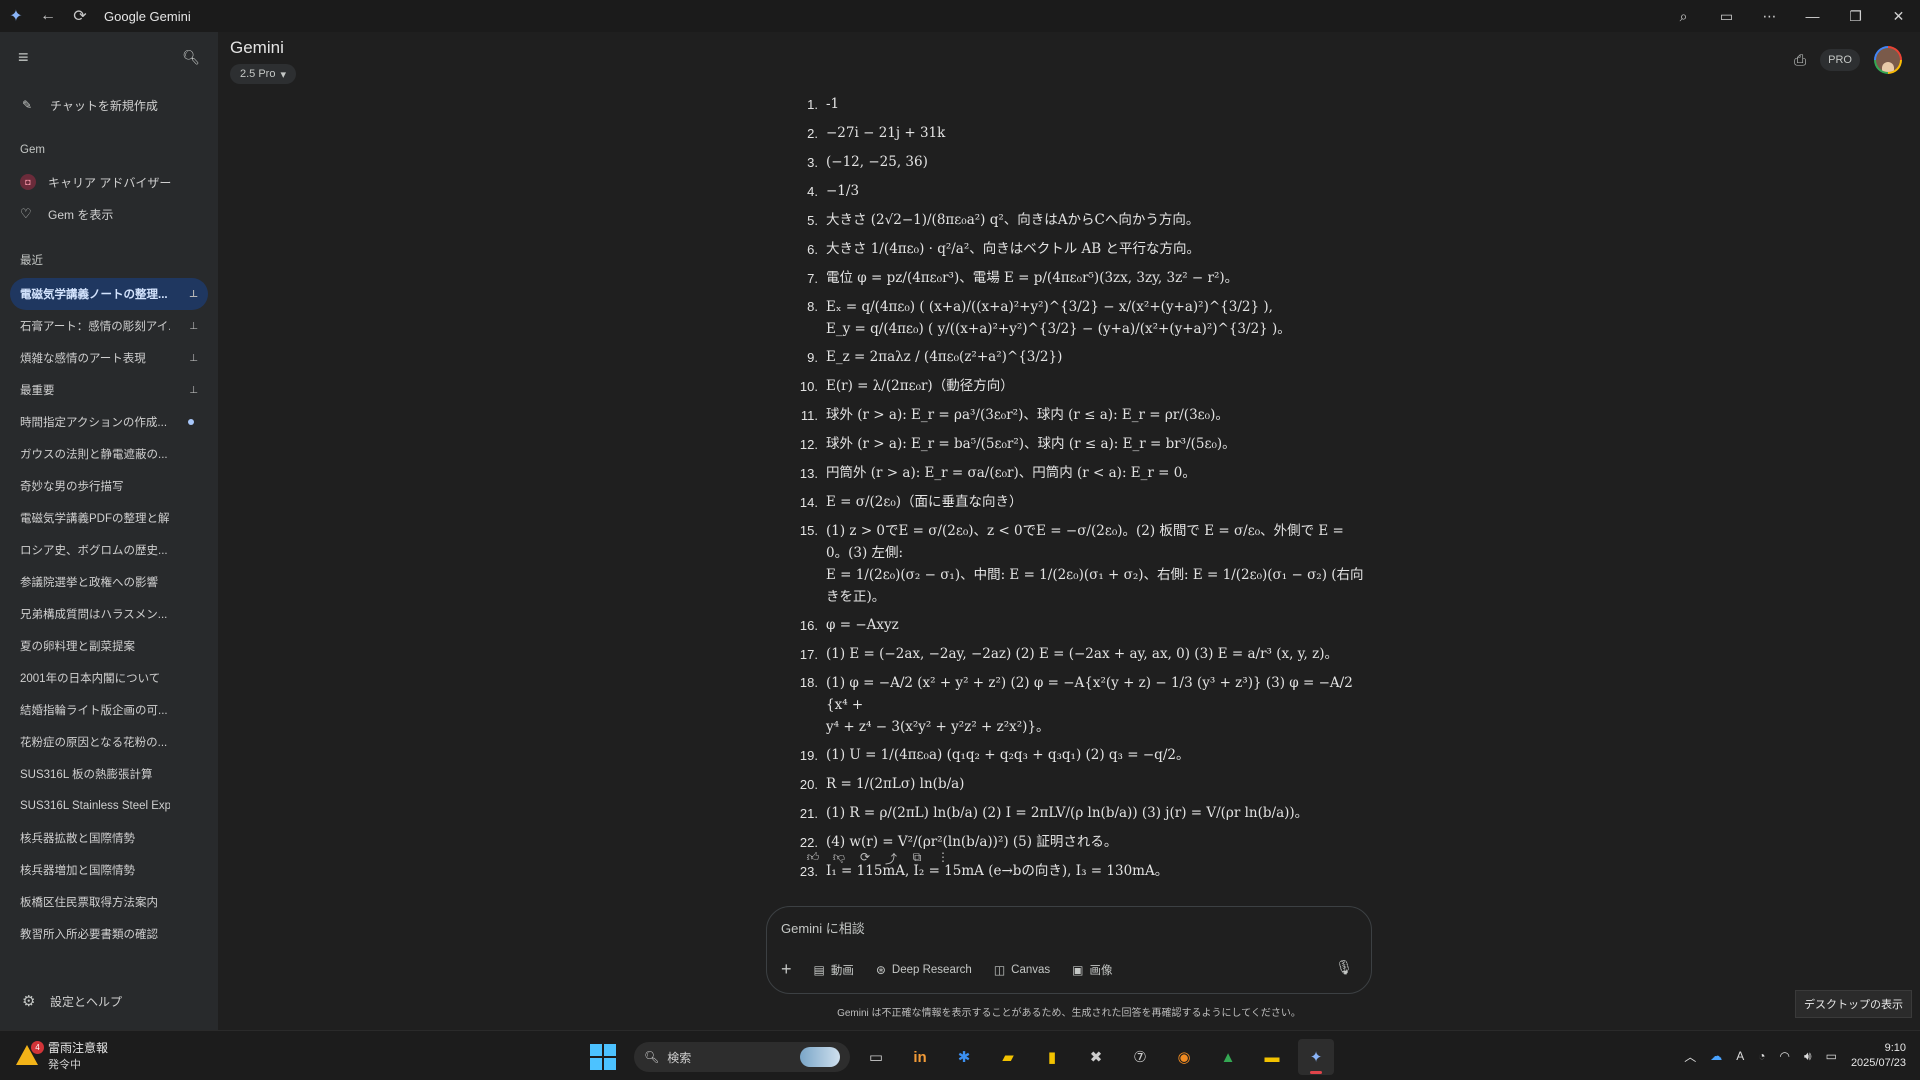 This screenshot has height=1080, width=1920. Describe the element at coordinates (1316, 1057) in the screenshot. I see `gemini-app-icon: ✦` at that location.